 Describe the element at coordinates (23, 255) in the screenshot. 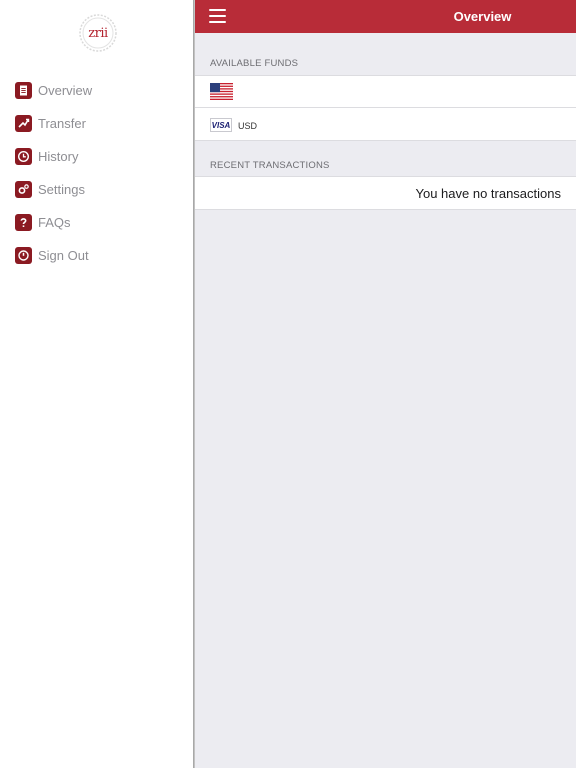

I see `power-icon` at that location.